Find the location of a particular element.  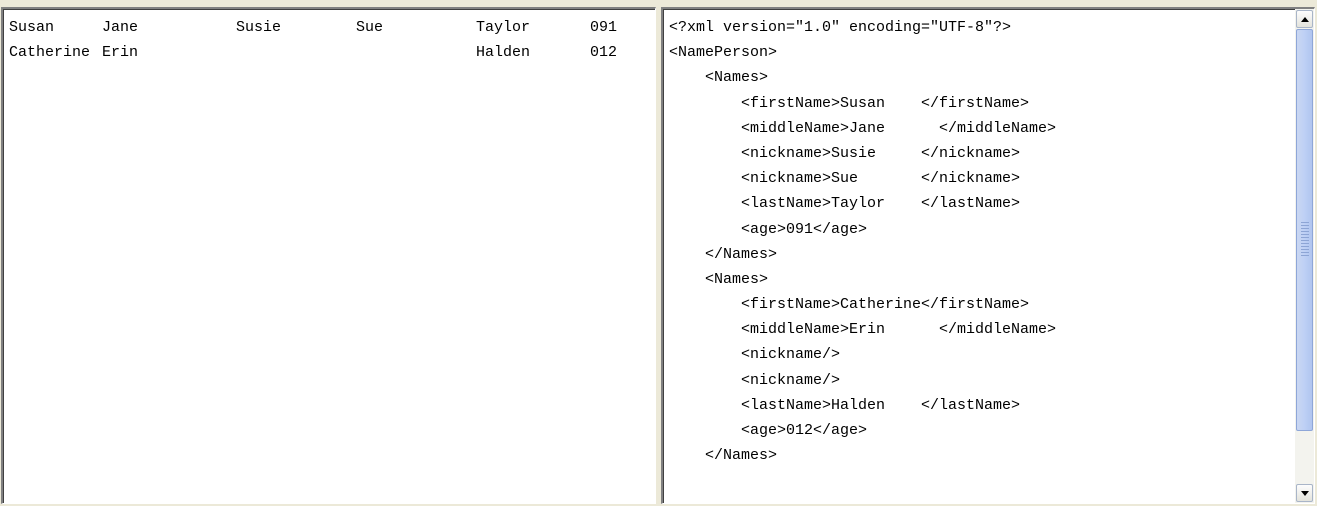

grip-icon is located at coordinates (1305, 238).